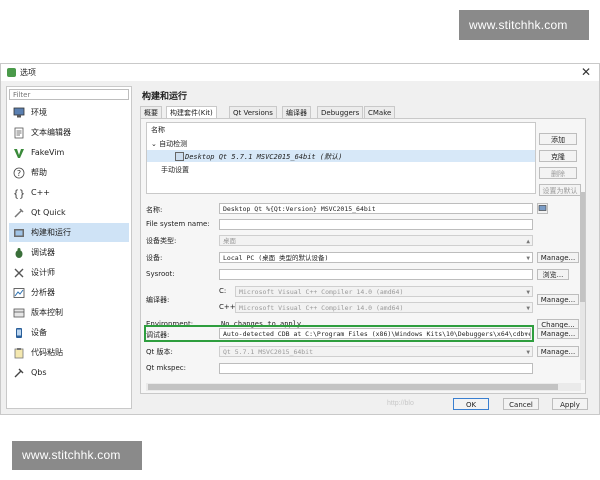  What do you see at coordinates (471, 404) in the screenshot?
I see `ok-button: OK` at bounding box center [471, 404].